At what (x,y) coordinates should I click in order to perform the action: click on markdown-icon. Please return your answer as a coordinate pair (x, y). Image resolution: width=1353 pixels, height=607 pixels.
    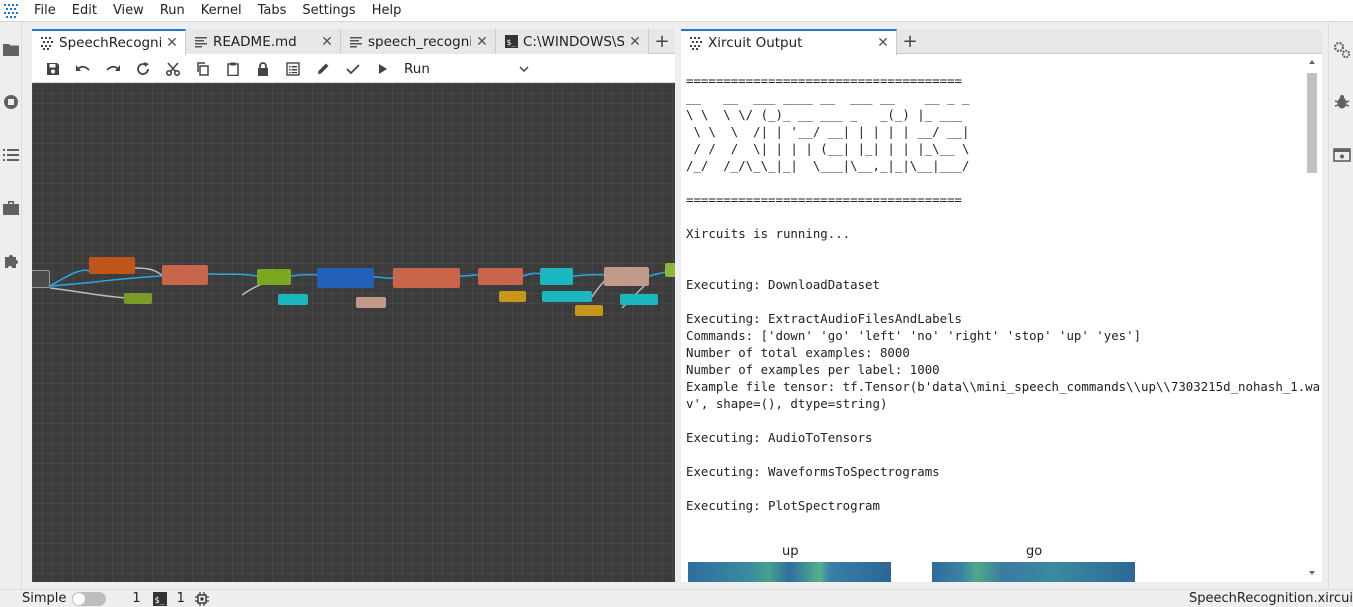
    Looking at the image, I should click on (201, 42).